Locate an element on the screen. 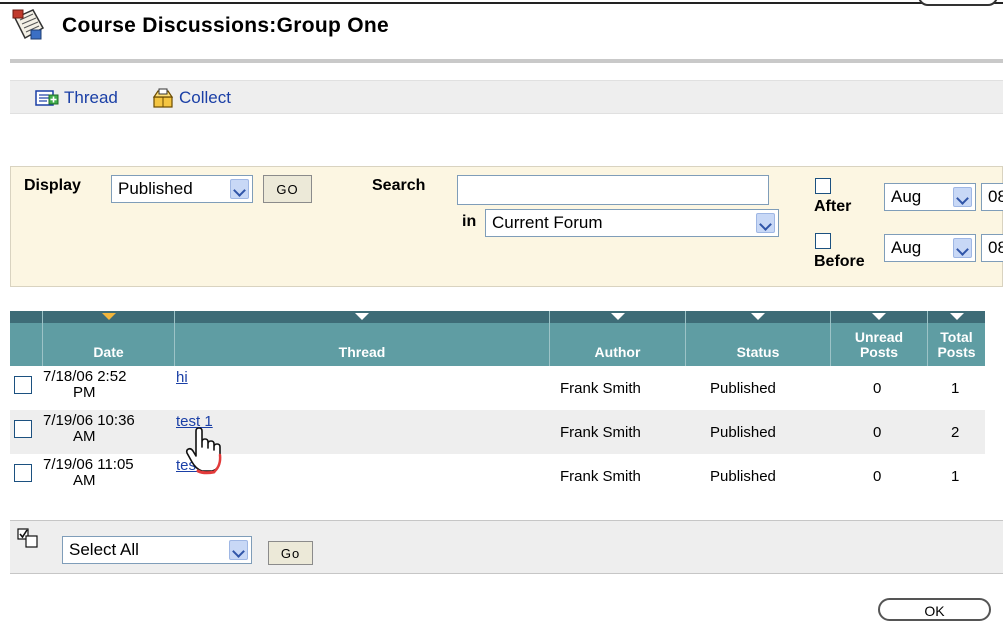  row-date: 7/18/06 2:52 PM is located at coordinates (115, 385).